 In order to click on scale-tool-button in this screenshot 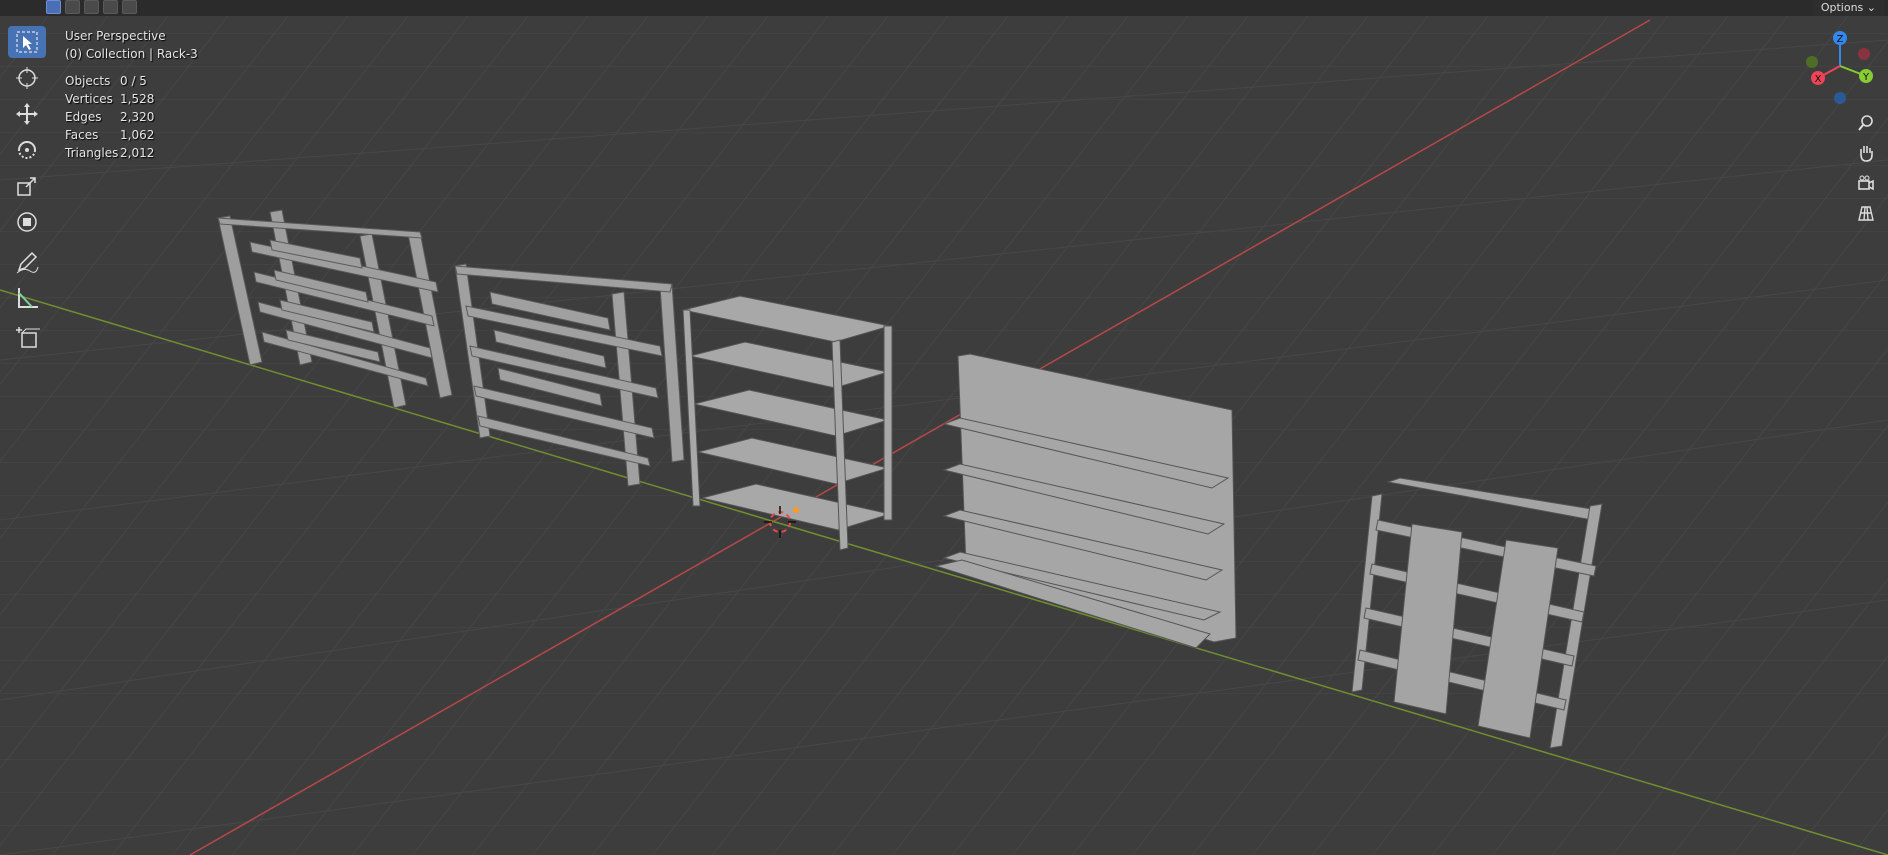, I will do `click(27, 186)`.